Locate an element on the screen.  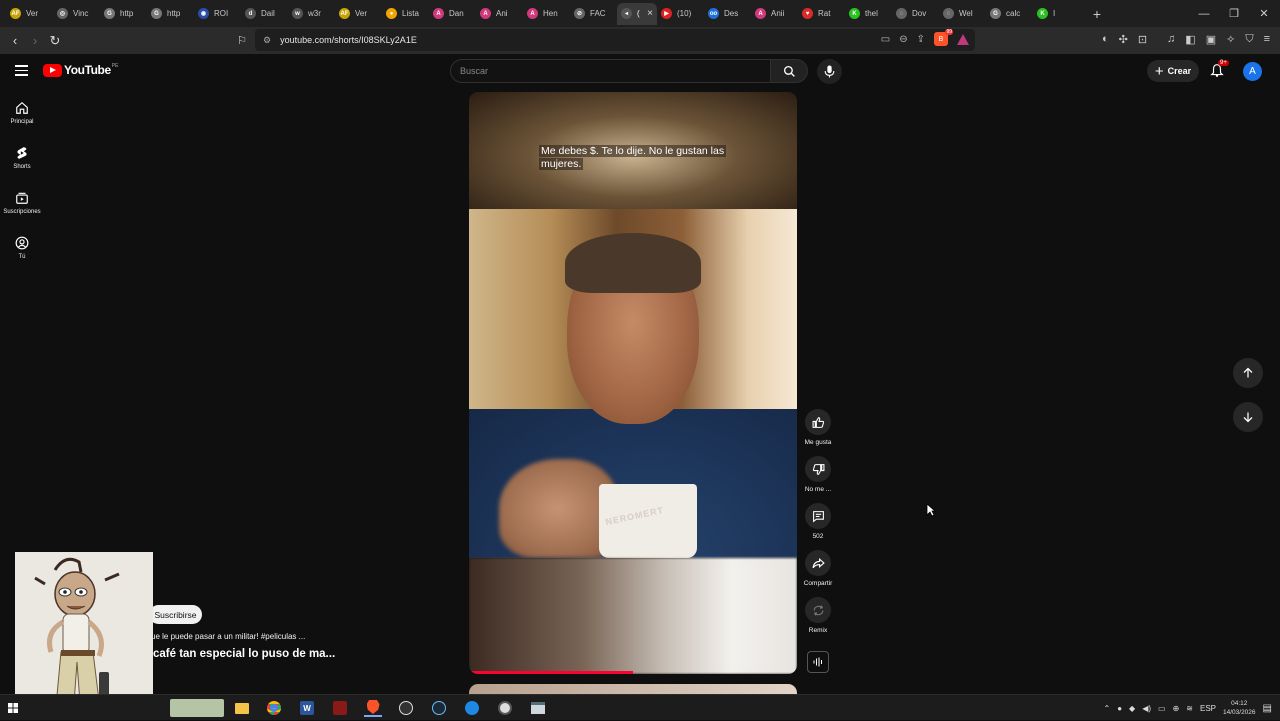
file-explorer-icon is located at coordinates (242, 708).